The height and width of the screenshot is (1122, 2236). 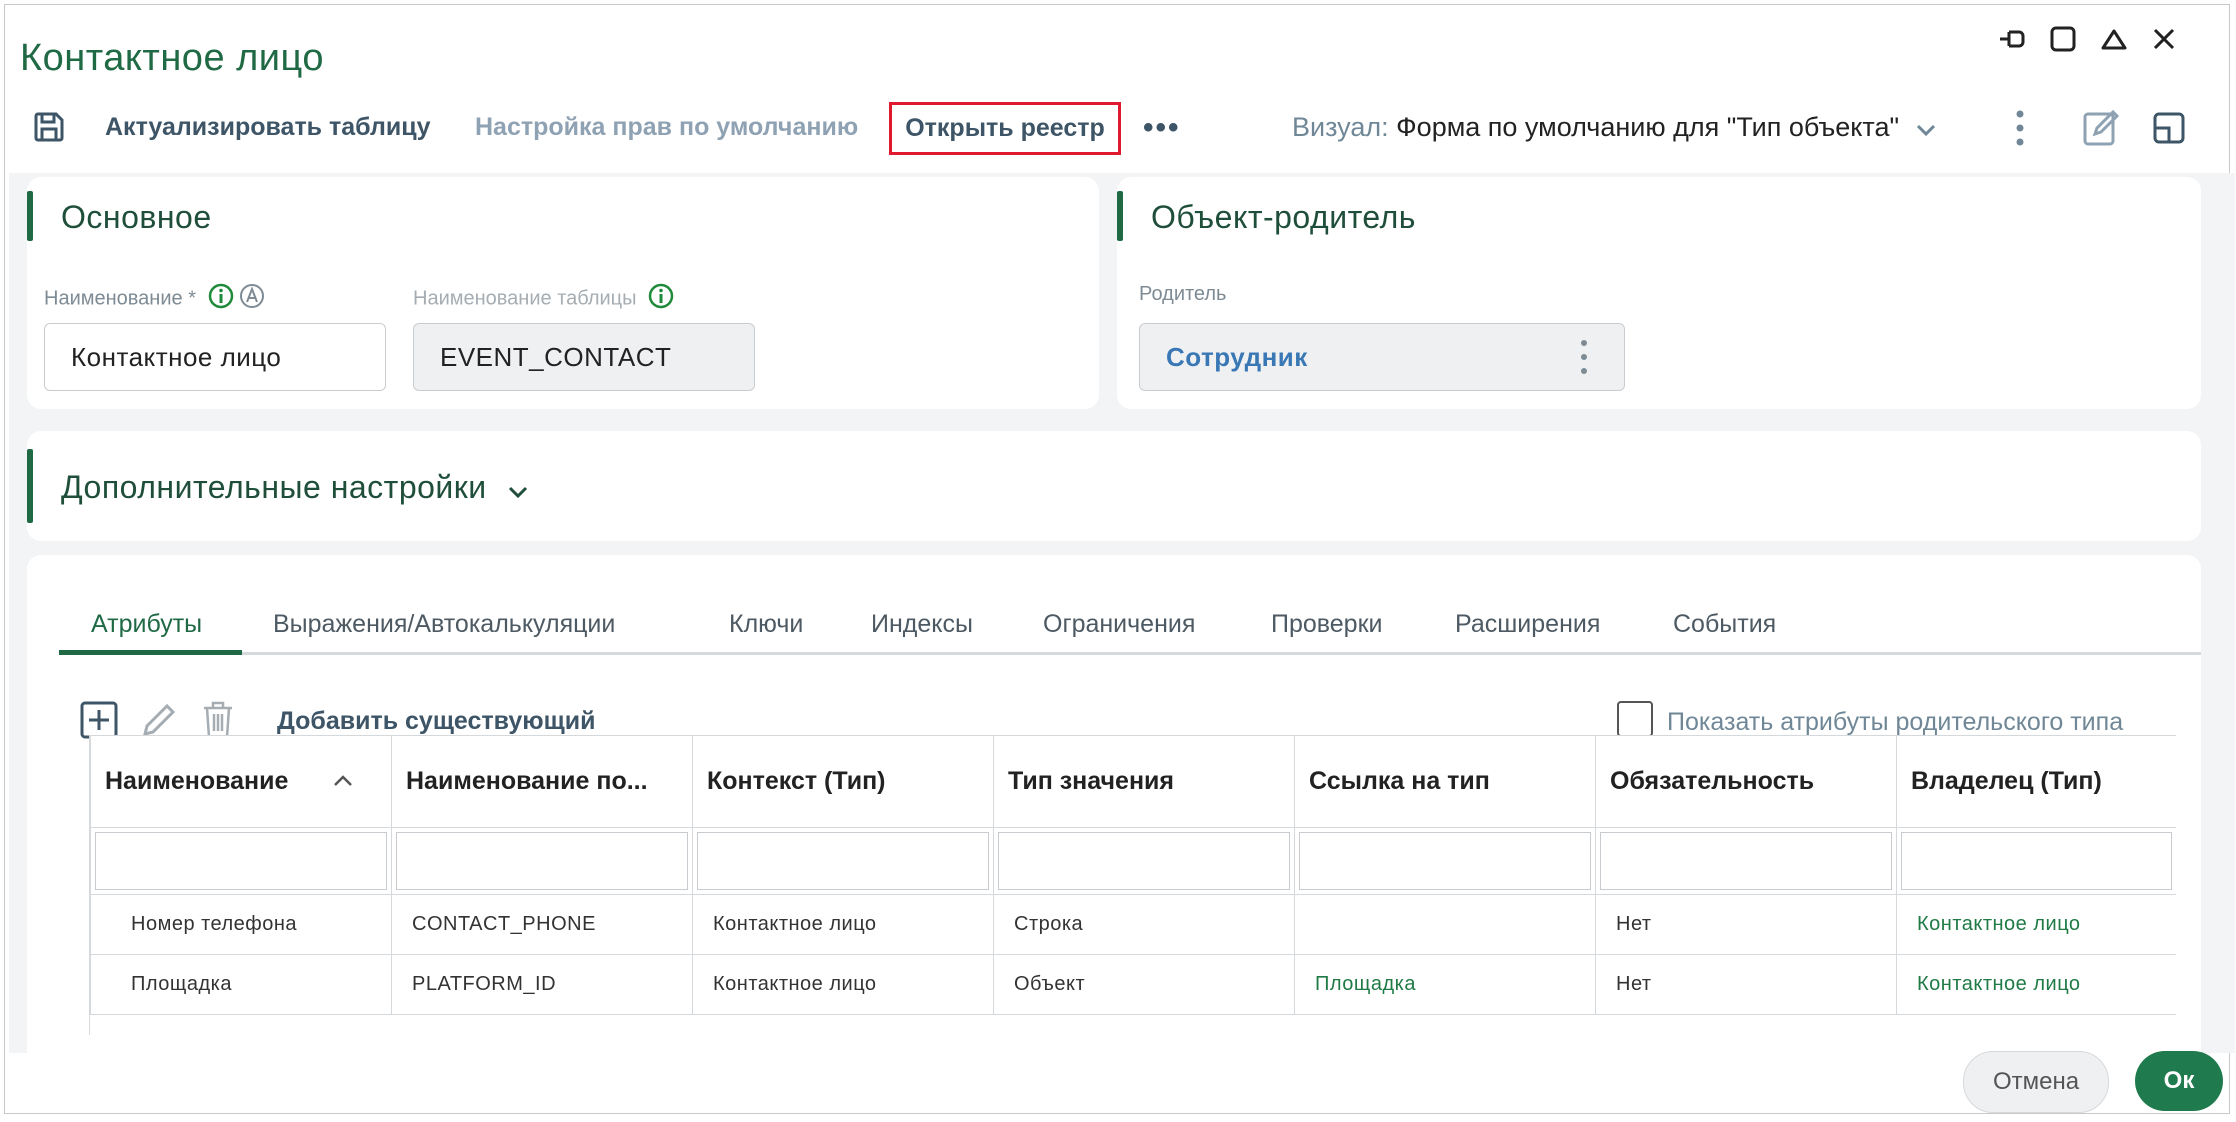 I want to click on filter-input-required, so click(x=1746, y=861).